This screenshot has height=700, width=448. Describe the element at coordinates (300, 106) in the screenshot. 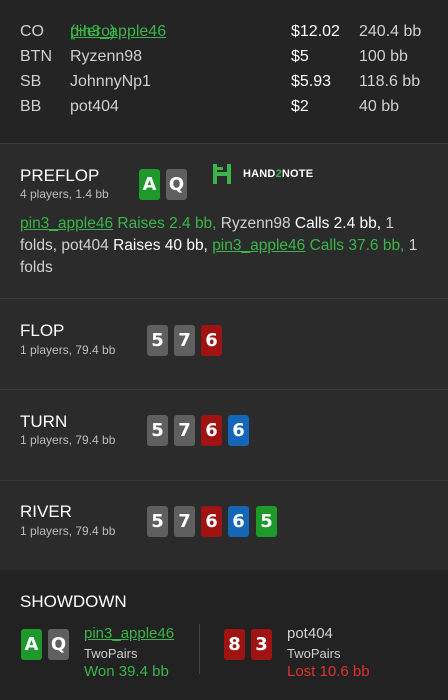

I see `player-stack: $2` at that location.